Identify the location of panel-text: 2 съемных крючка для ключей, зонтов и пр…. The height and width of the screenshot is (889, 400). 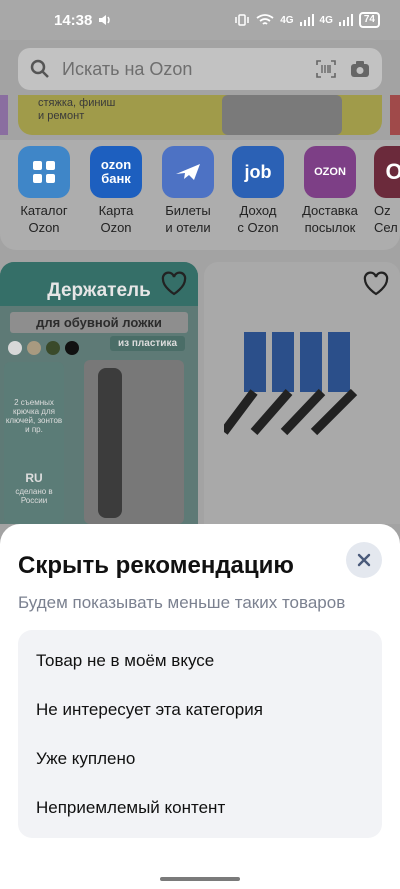
(34, 416).